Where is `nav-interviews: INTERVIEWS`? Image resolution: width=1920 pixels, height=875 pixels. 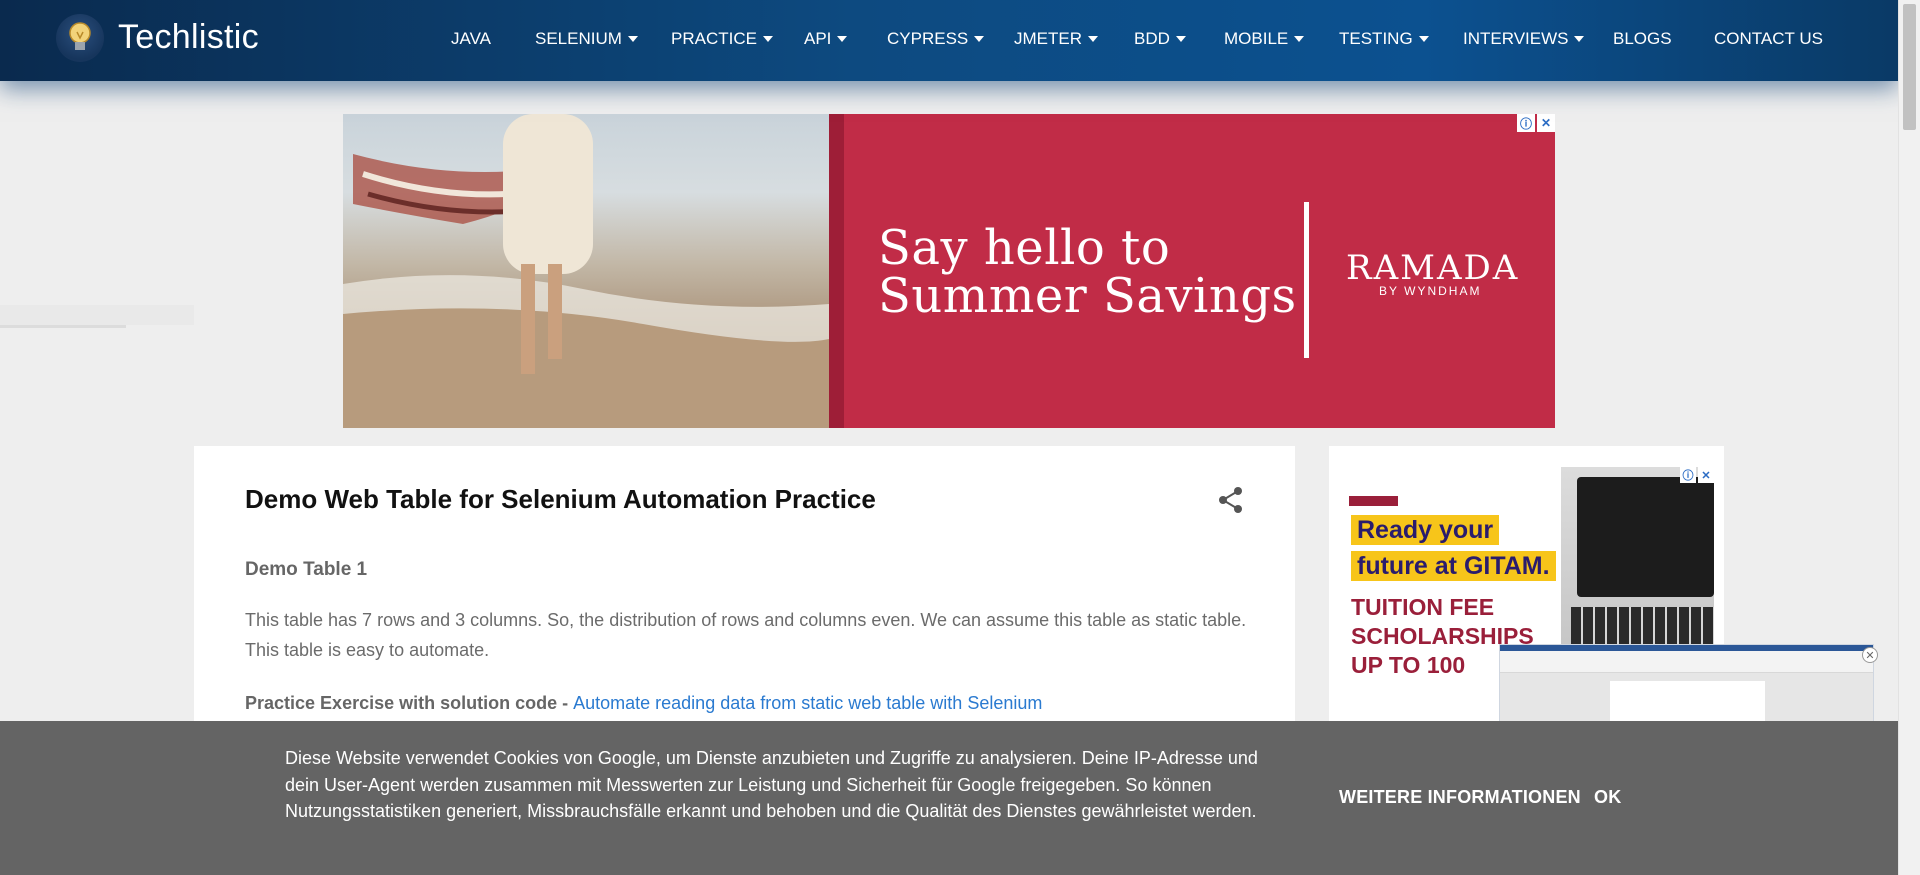 nav-interviews: INTERVIEWS is located at coordinates (1524, 39).